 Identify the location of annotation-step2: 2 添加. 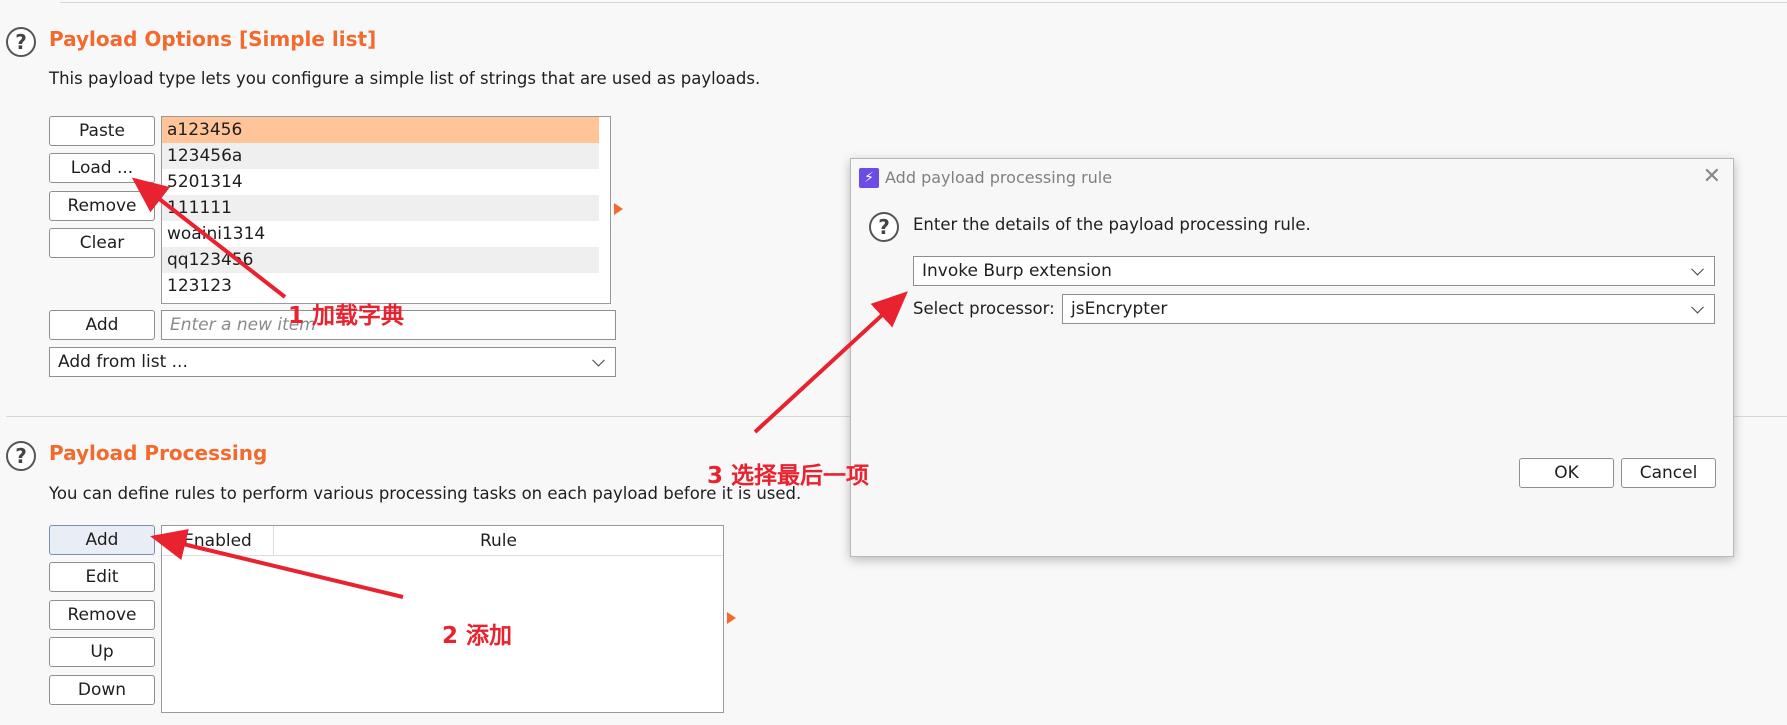
(477, 636).